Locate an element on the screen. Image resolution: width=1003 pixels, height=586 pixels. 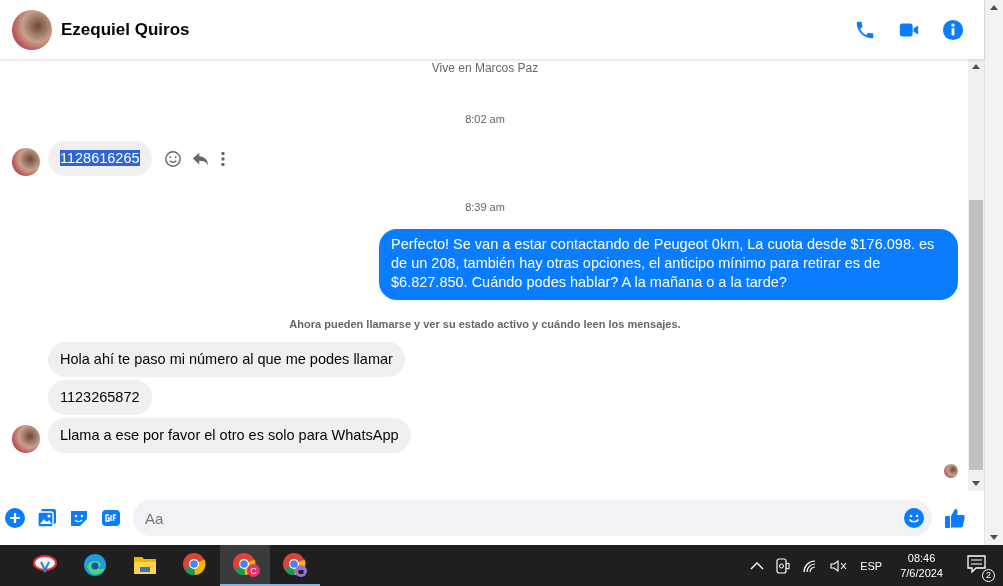
notice-text: Vive en Marcos Paz is located at coordinates (485, 68).